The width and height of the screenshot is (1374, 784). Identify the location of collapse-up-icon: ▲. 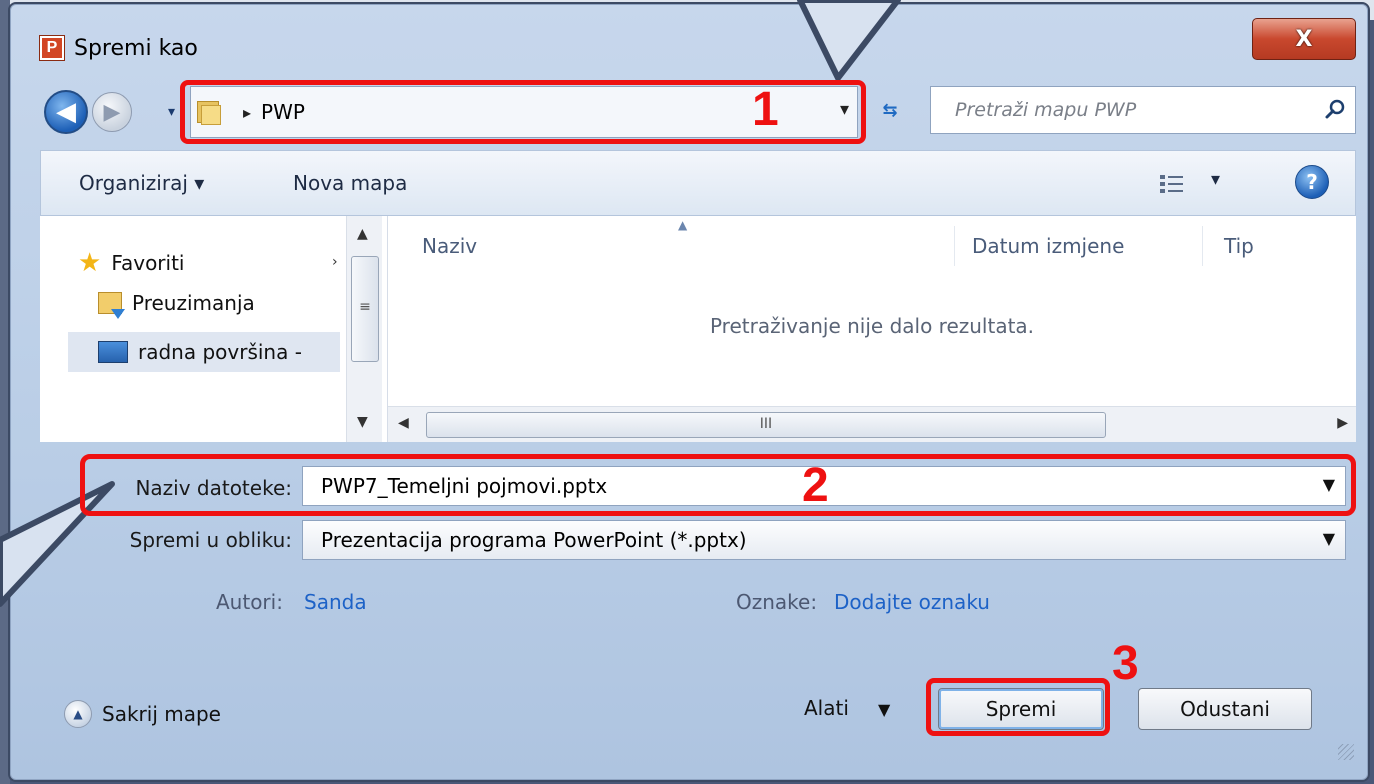
(78, 714).